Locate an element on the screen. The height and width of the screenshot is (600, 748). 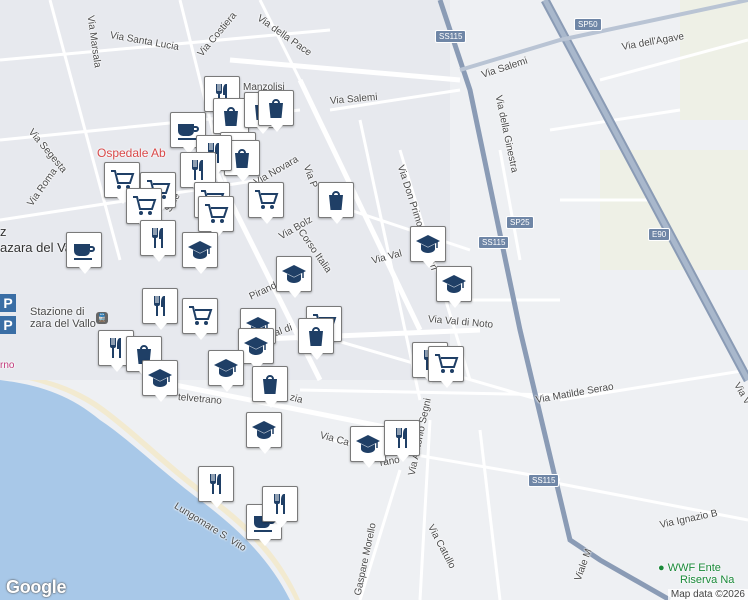
city-label-prefix: z is located at coordinates (3, 231).